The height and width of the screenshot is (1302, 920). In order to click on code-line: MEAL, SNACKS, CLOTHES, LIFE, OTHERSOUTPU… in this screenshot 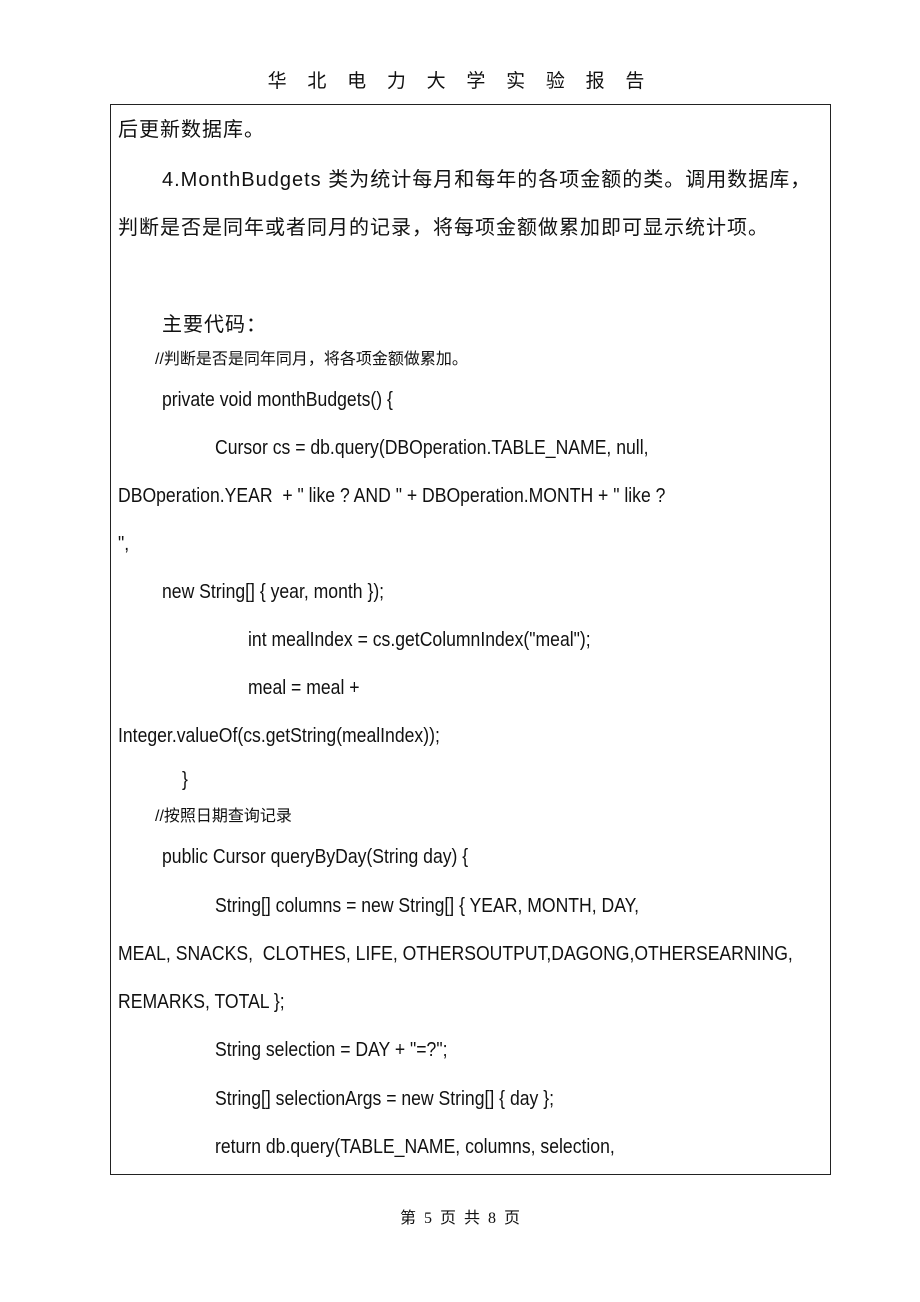, I will do `click(455, 954)`.